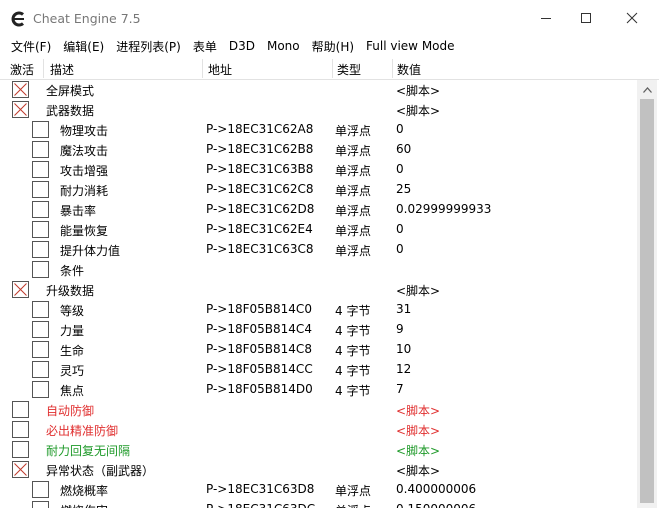  I want to click on vertical-scrollbar, so click(647, 294).